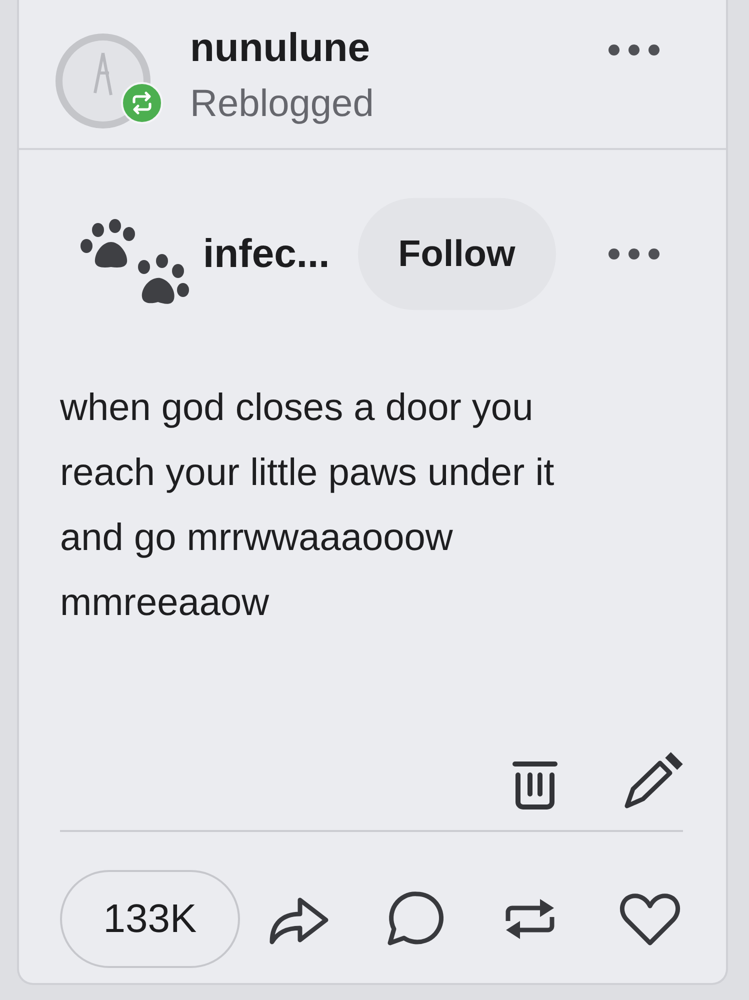 This screenshot has height=1000, width=749. What do you see at coordinates (282, 104) in the screenshot?
I see `reblogged-label: Reblogged` at bounding box center [282, 104].